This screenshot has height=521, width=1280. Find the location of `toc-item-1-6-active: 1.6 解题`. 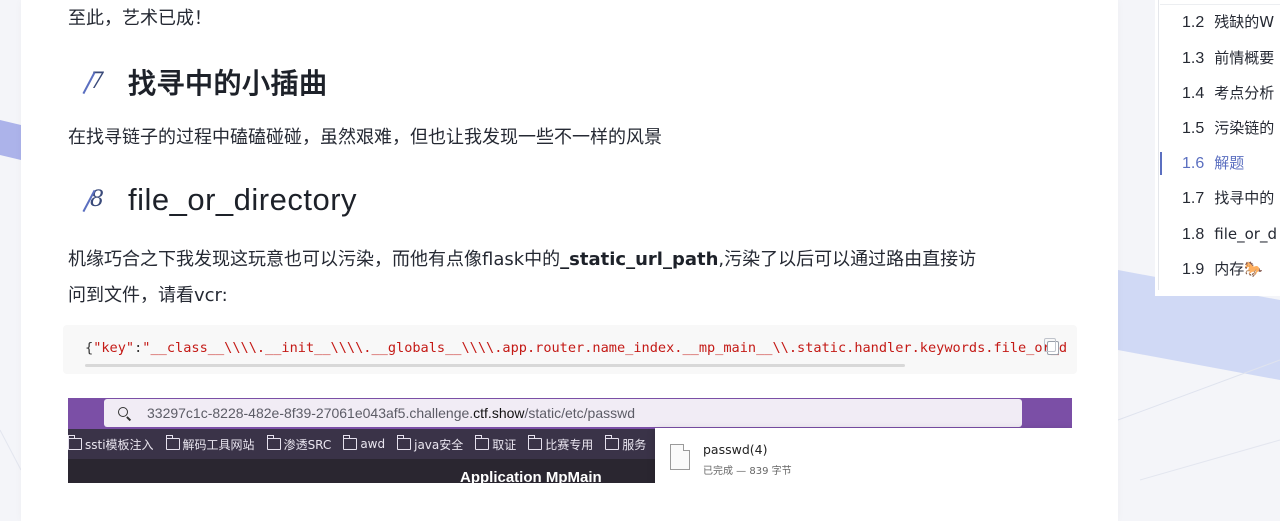

toc-item-1-6-active: 1.6 解题 is located at coordinates (1220, 163).